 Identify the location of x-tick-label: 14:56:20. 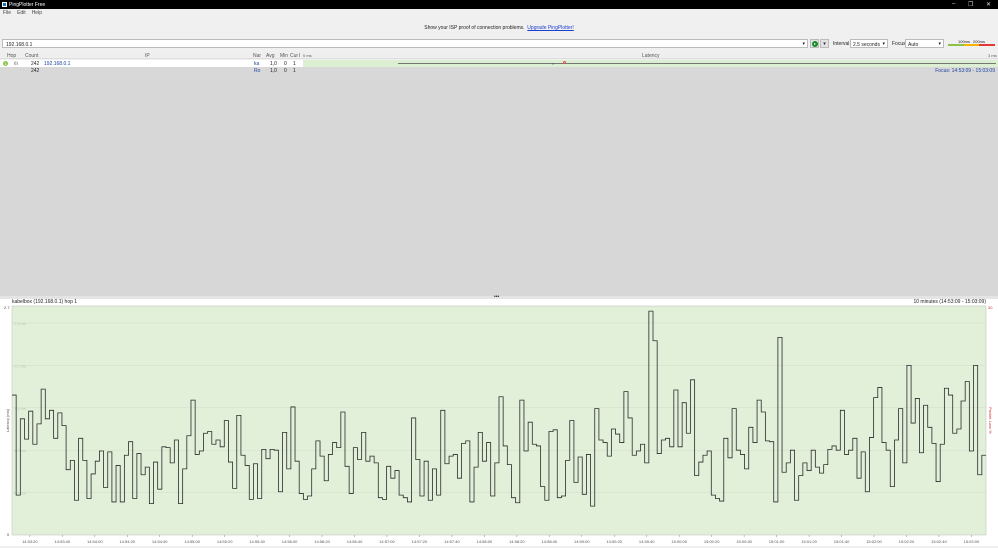
(322, 541).